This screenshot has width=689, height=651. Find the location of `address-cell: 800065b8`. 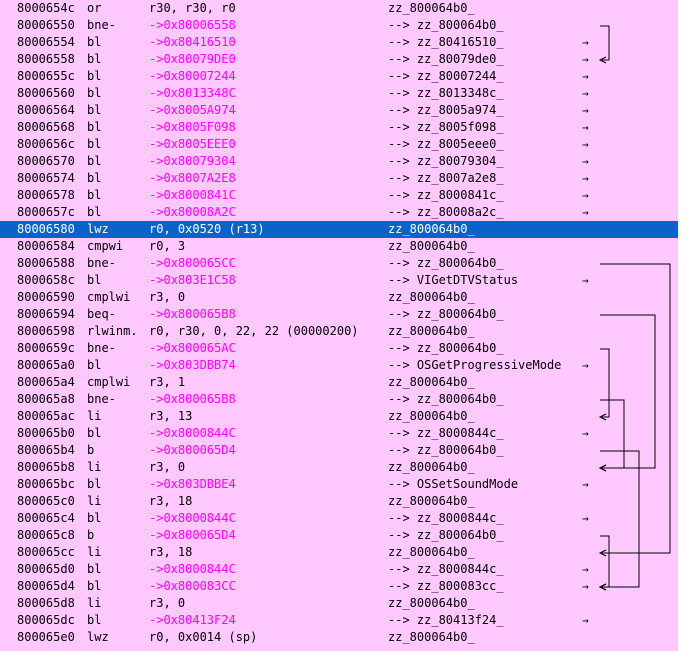

address-cell: 800065b8 is located at coordinates (46, 467).